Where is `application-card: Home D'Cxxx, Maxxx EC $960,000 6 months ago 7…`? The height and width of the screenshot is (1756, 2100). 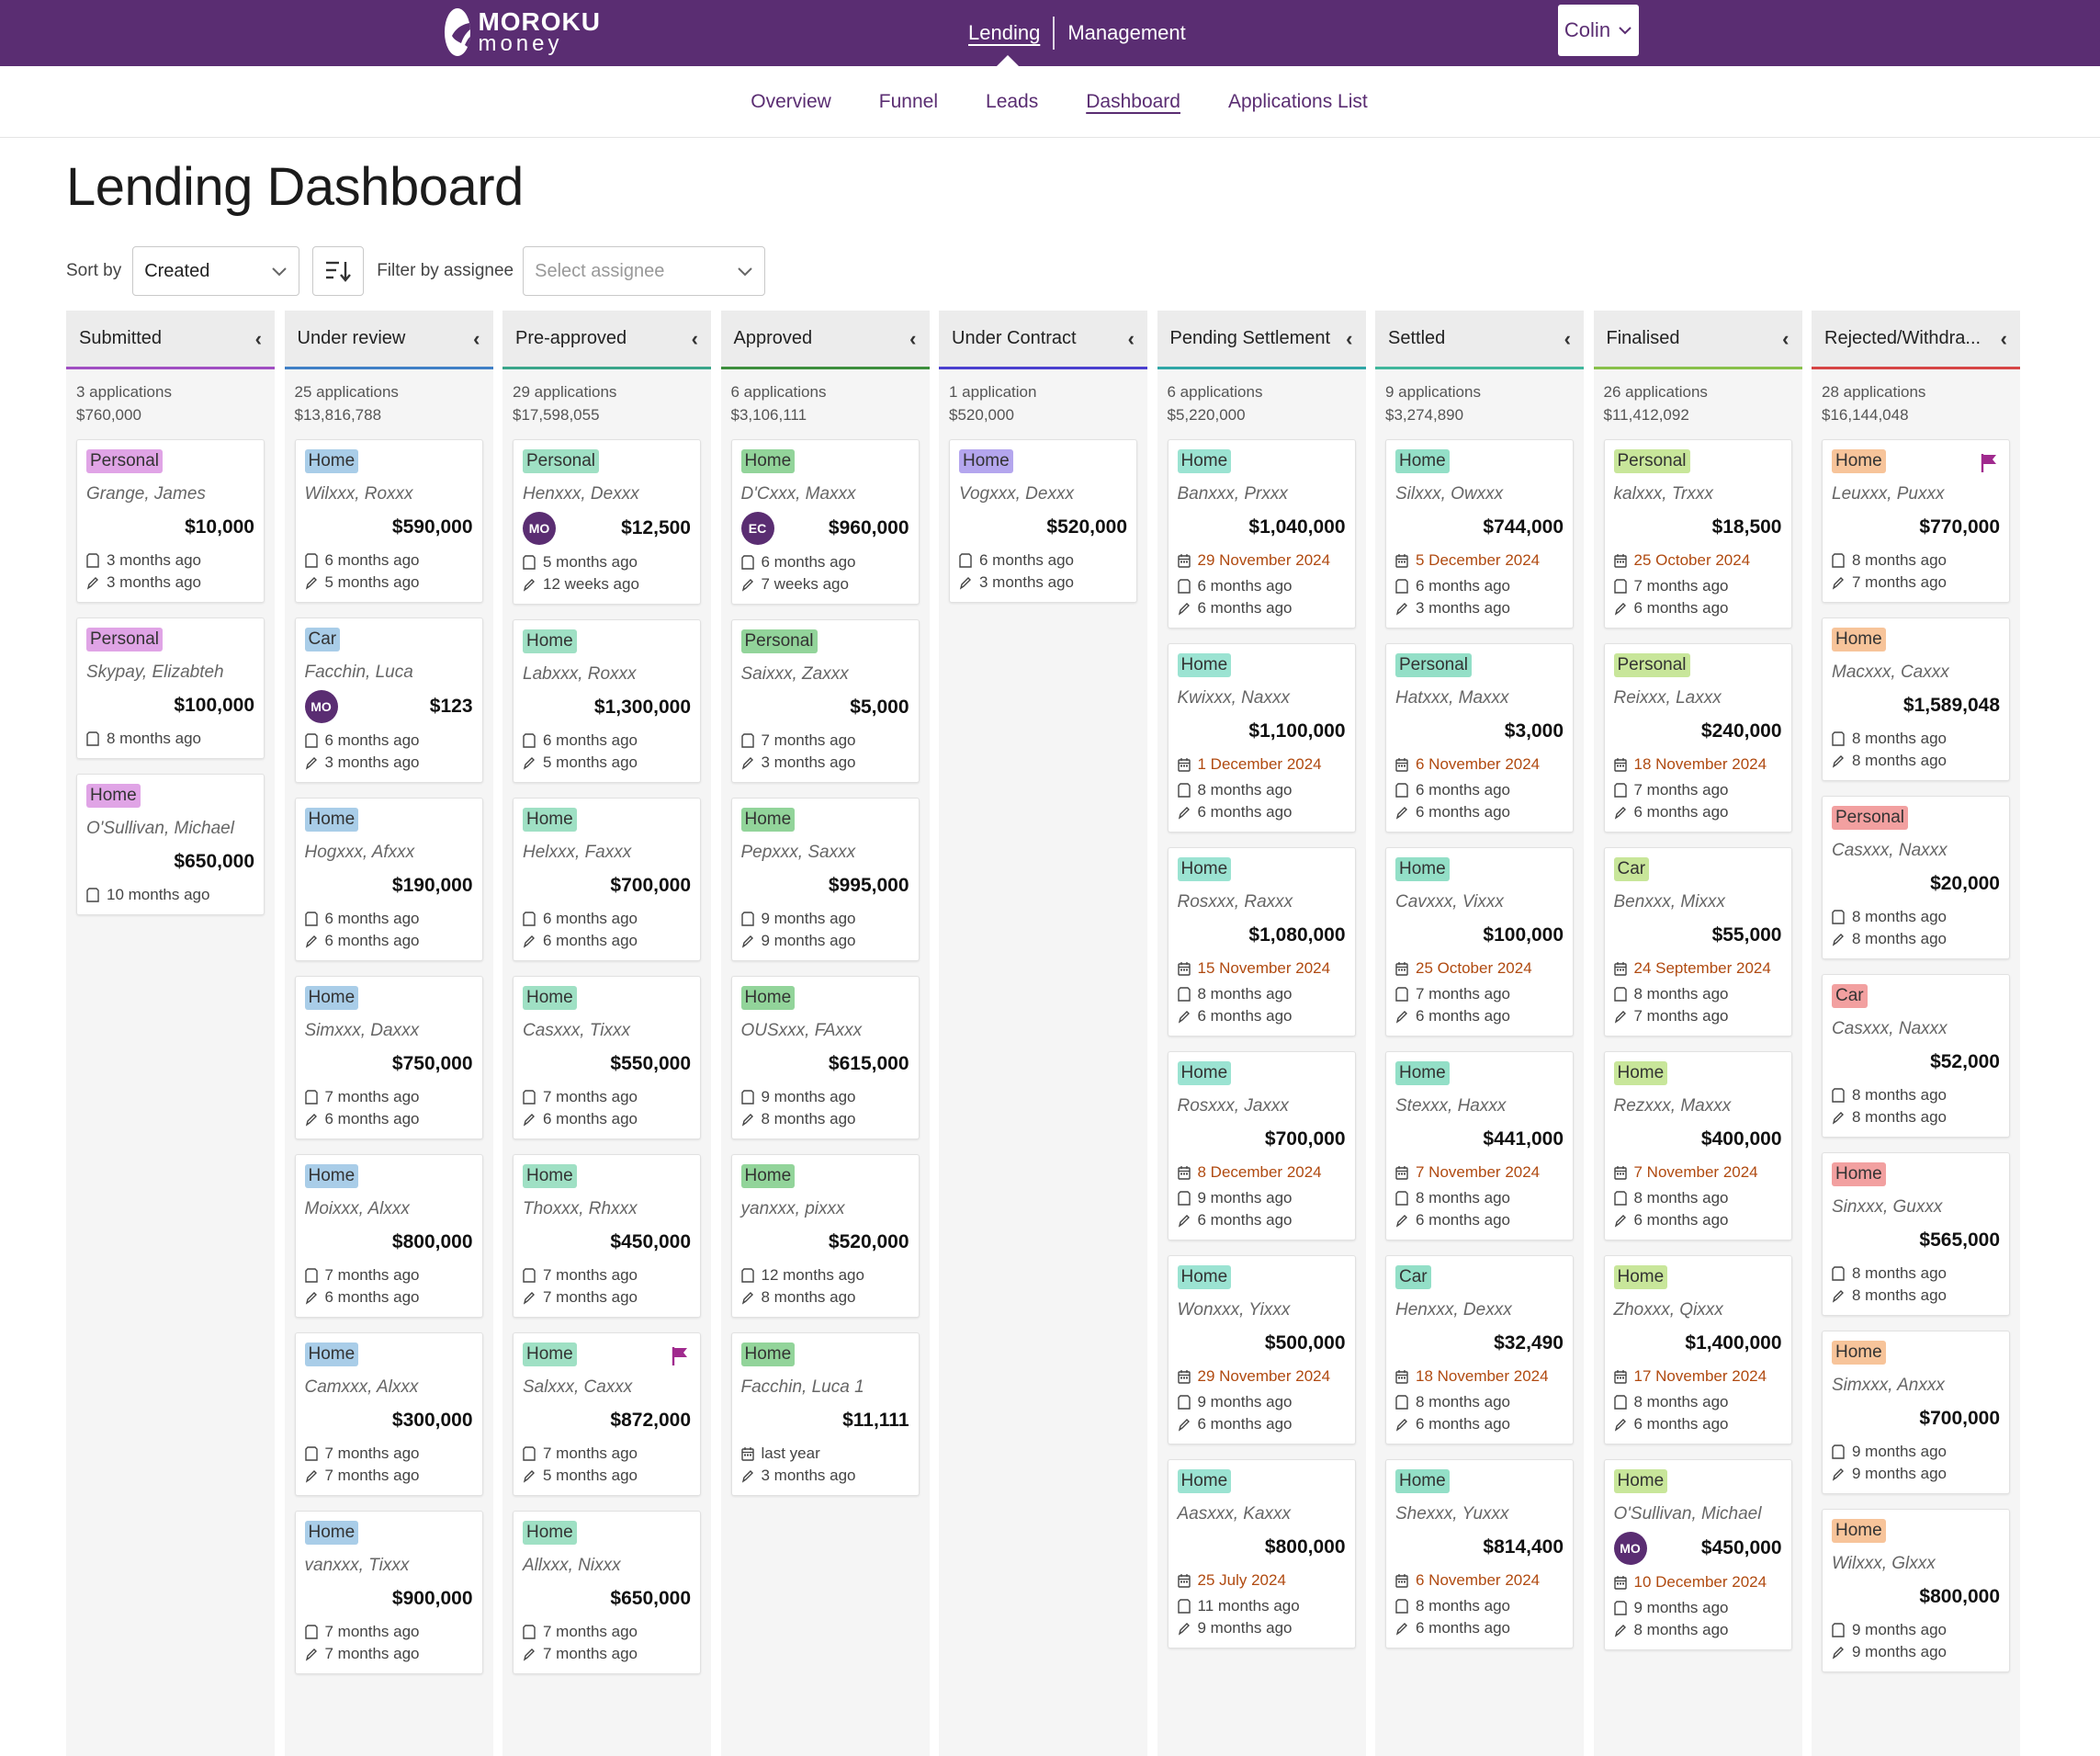 application-card: Home D'Cxxx, Maxxx EC $960,000 6 months ago 7… is located at coordinates (825, 522).